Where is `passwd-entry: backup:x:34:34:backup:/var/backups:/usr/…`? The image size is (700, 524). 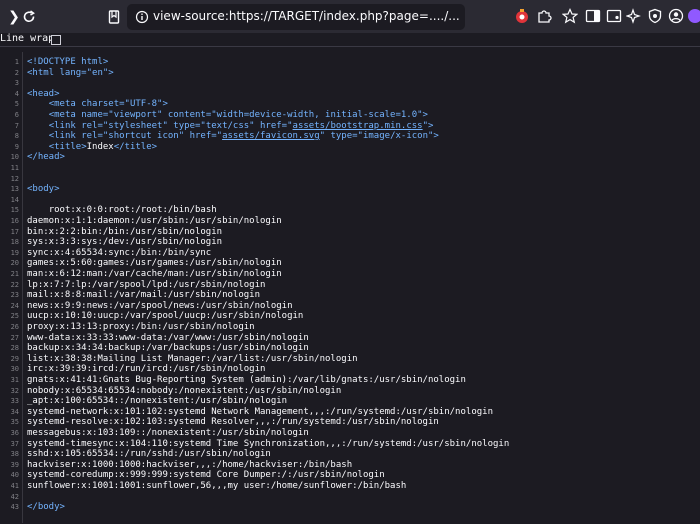
passwd-entry: backup:x:34:34:backup:/var/backups:/usr/… is located at coordinates (168, 348).